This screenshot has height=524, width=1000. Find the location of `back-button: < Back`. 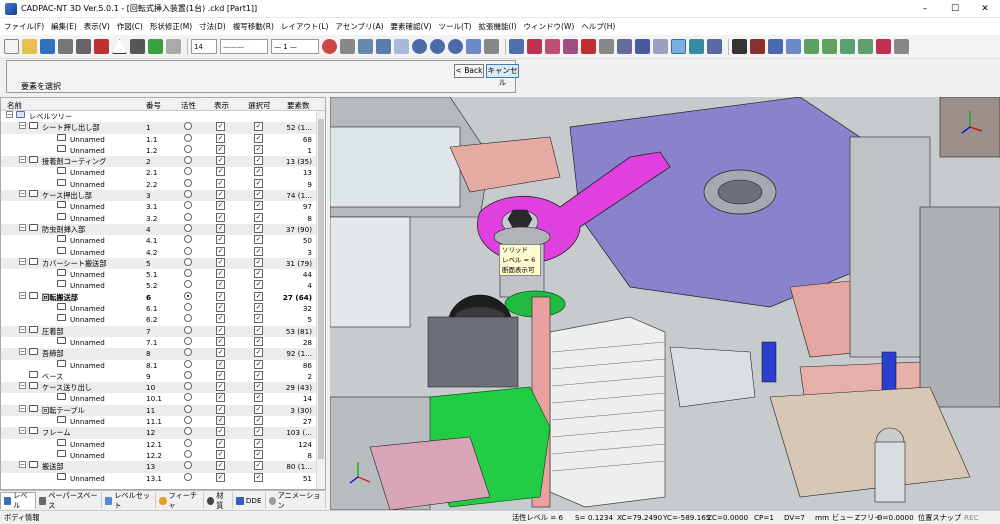

back-button: < Back is located at coordinates (469, 71).